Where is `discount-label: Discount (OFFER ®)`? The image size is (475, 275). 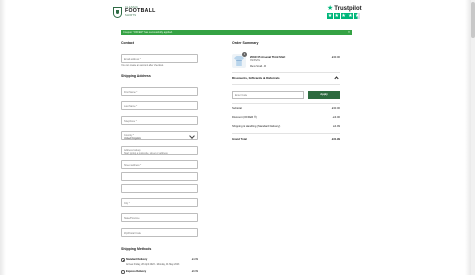 discount-label: Discount (OFFER ®) is located at coordinates (244, 117).